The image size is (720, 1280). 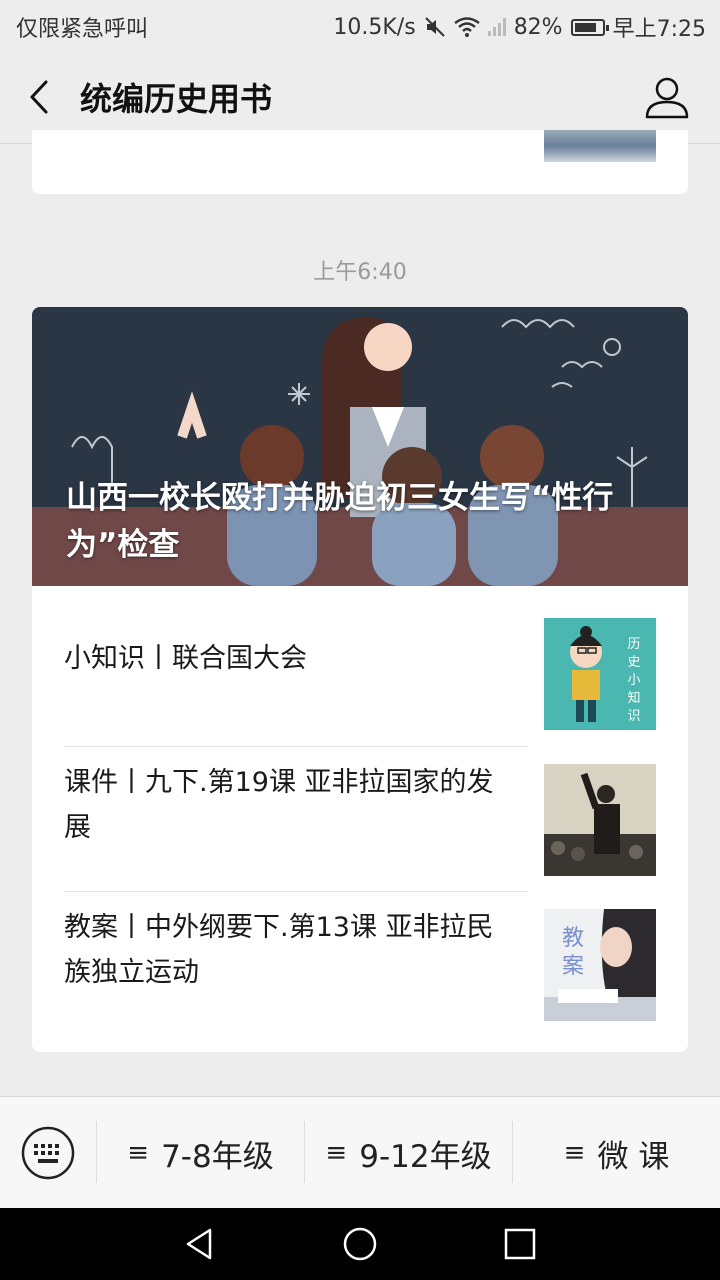 What do you see at coordinates (538, 27) in the screenshot?
I see `battery-percent: 82%` at bounding box center [538, 27].